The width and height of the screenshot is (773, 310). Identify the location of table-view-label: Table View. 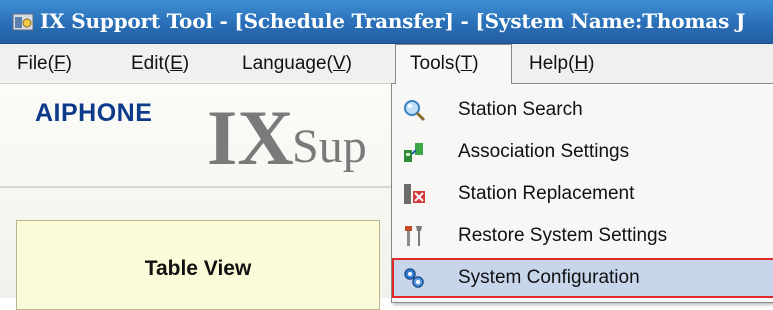
(198, 268).